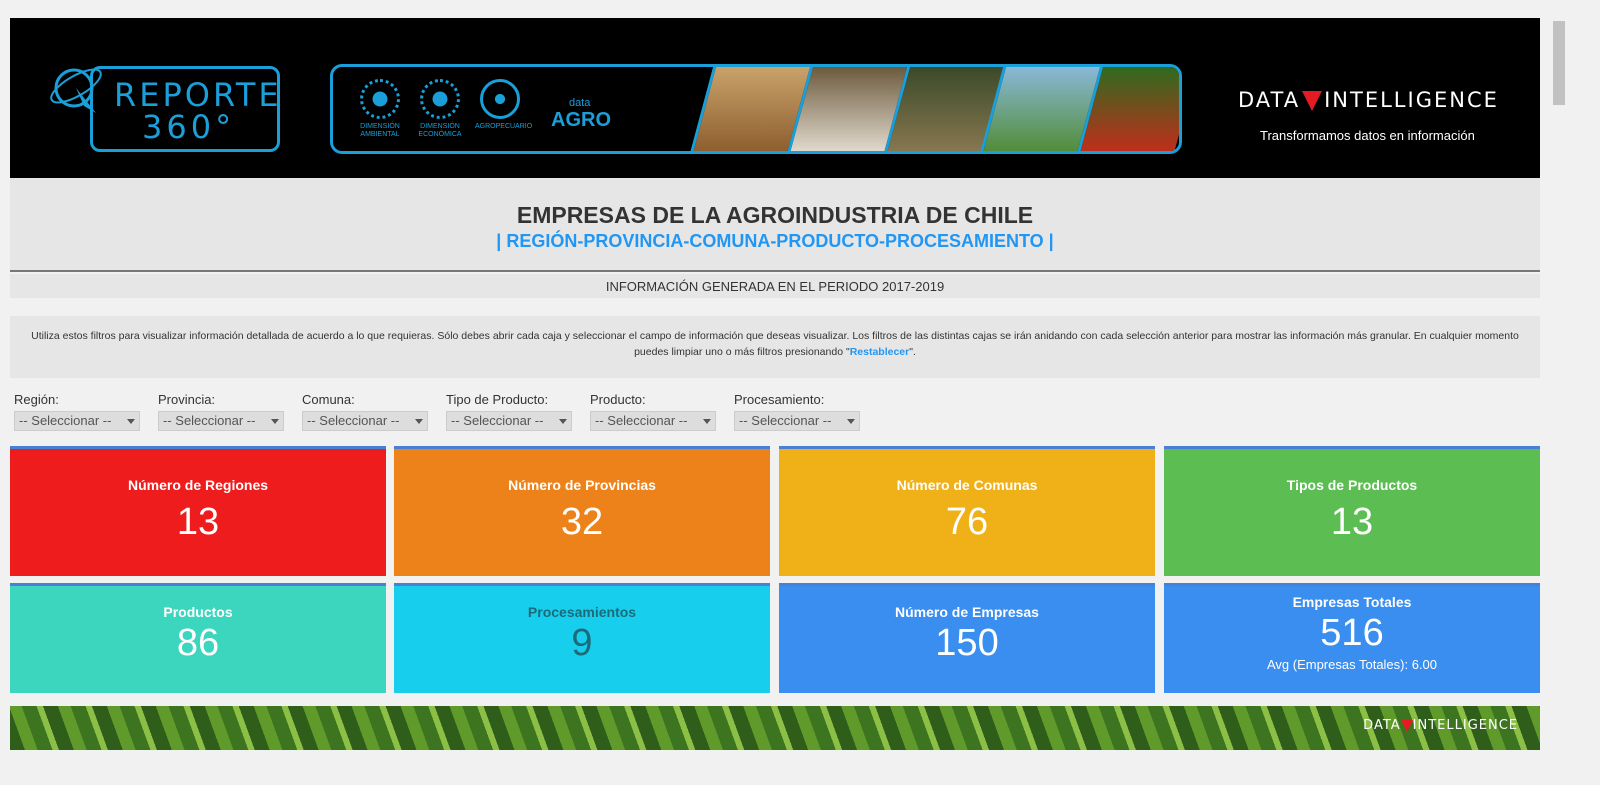 The image size is (1600, 785). Describe the element at coordinates (198, 638) in the screenshot. I see `kpi-productos: Productos 86` at that location.